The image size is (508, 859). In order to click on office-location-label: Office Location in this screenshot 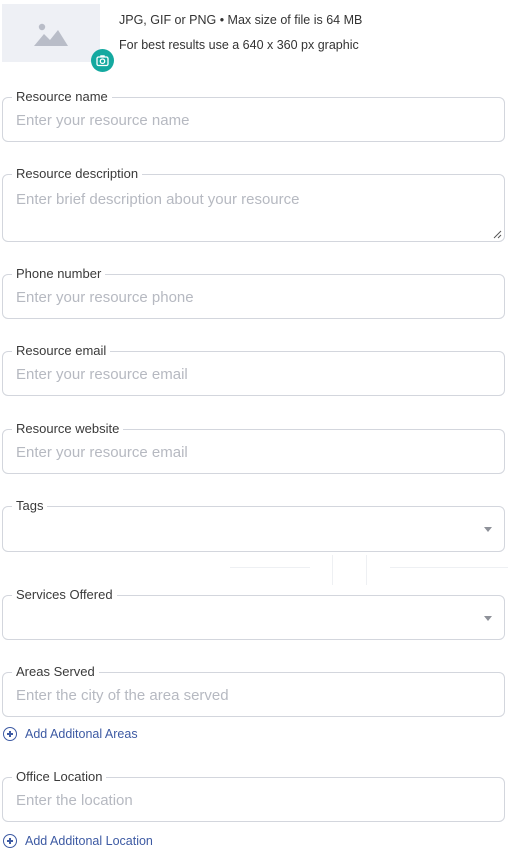, I will do `click(59, 777)`.